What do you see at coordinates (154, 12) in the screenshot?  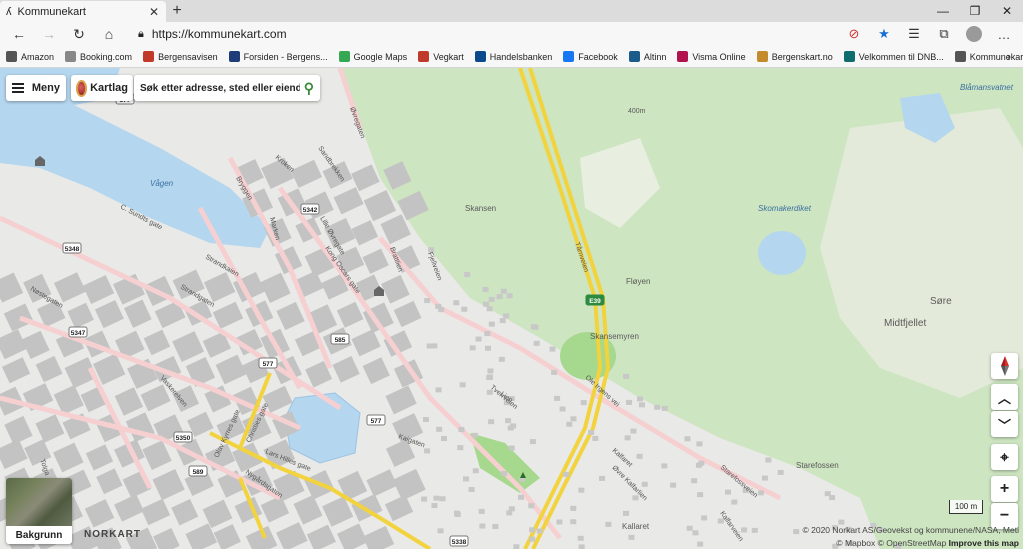 I see `close-tab-icon: ✕` at bounding box center [154, 12].